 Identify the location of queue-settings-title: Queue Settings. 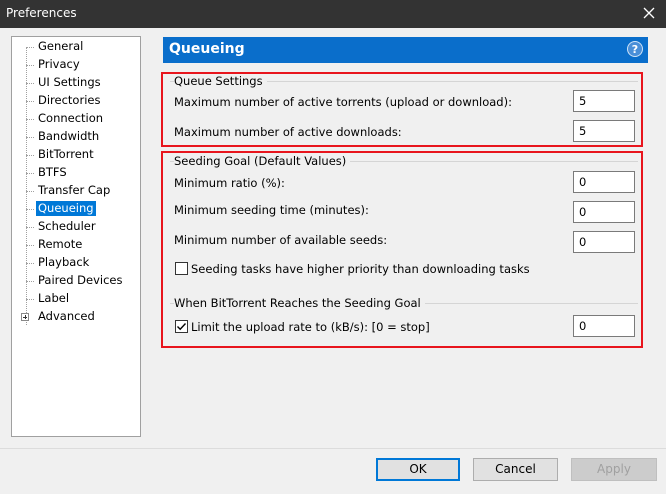
(220, 81).